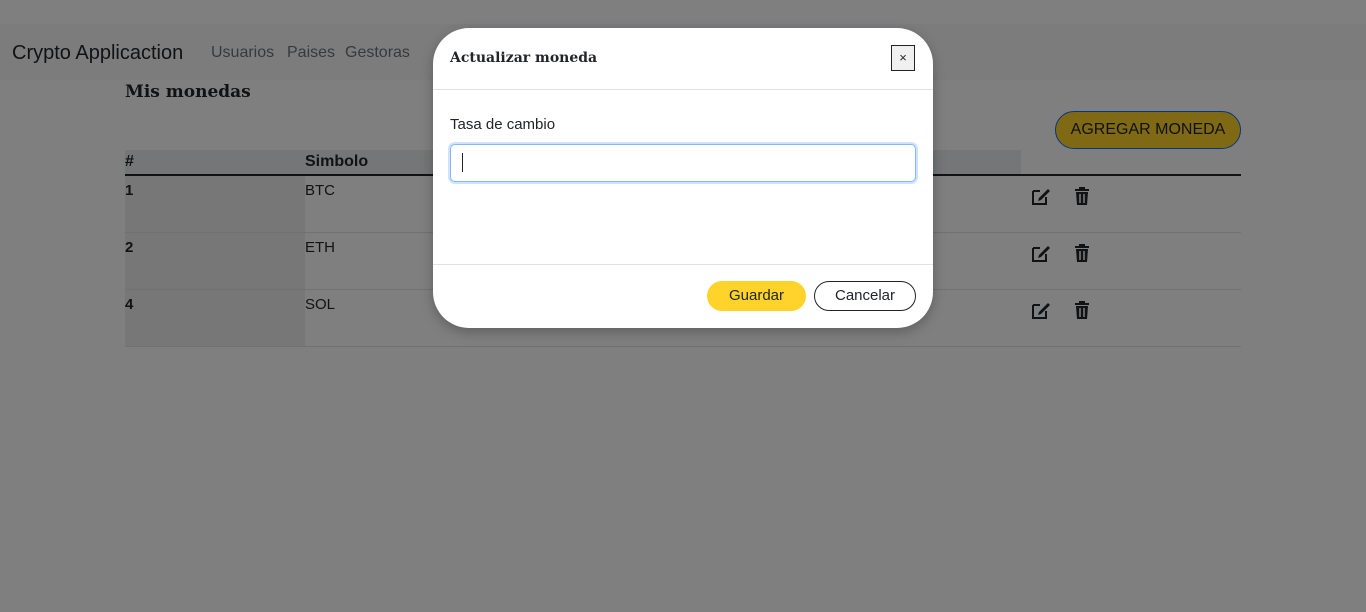 The image size is (1366, 612). Describe the element at coordinates (683, 163) in the screenshot. I see `exchange-rate-input` at that location.